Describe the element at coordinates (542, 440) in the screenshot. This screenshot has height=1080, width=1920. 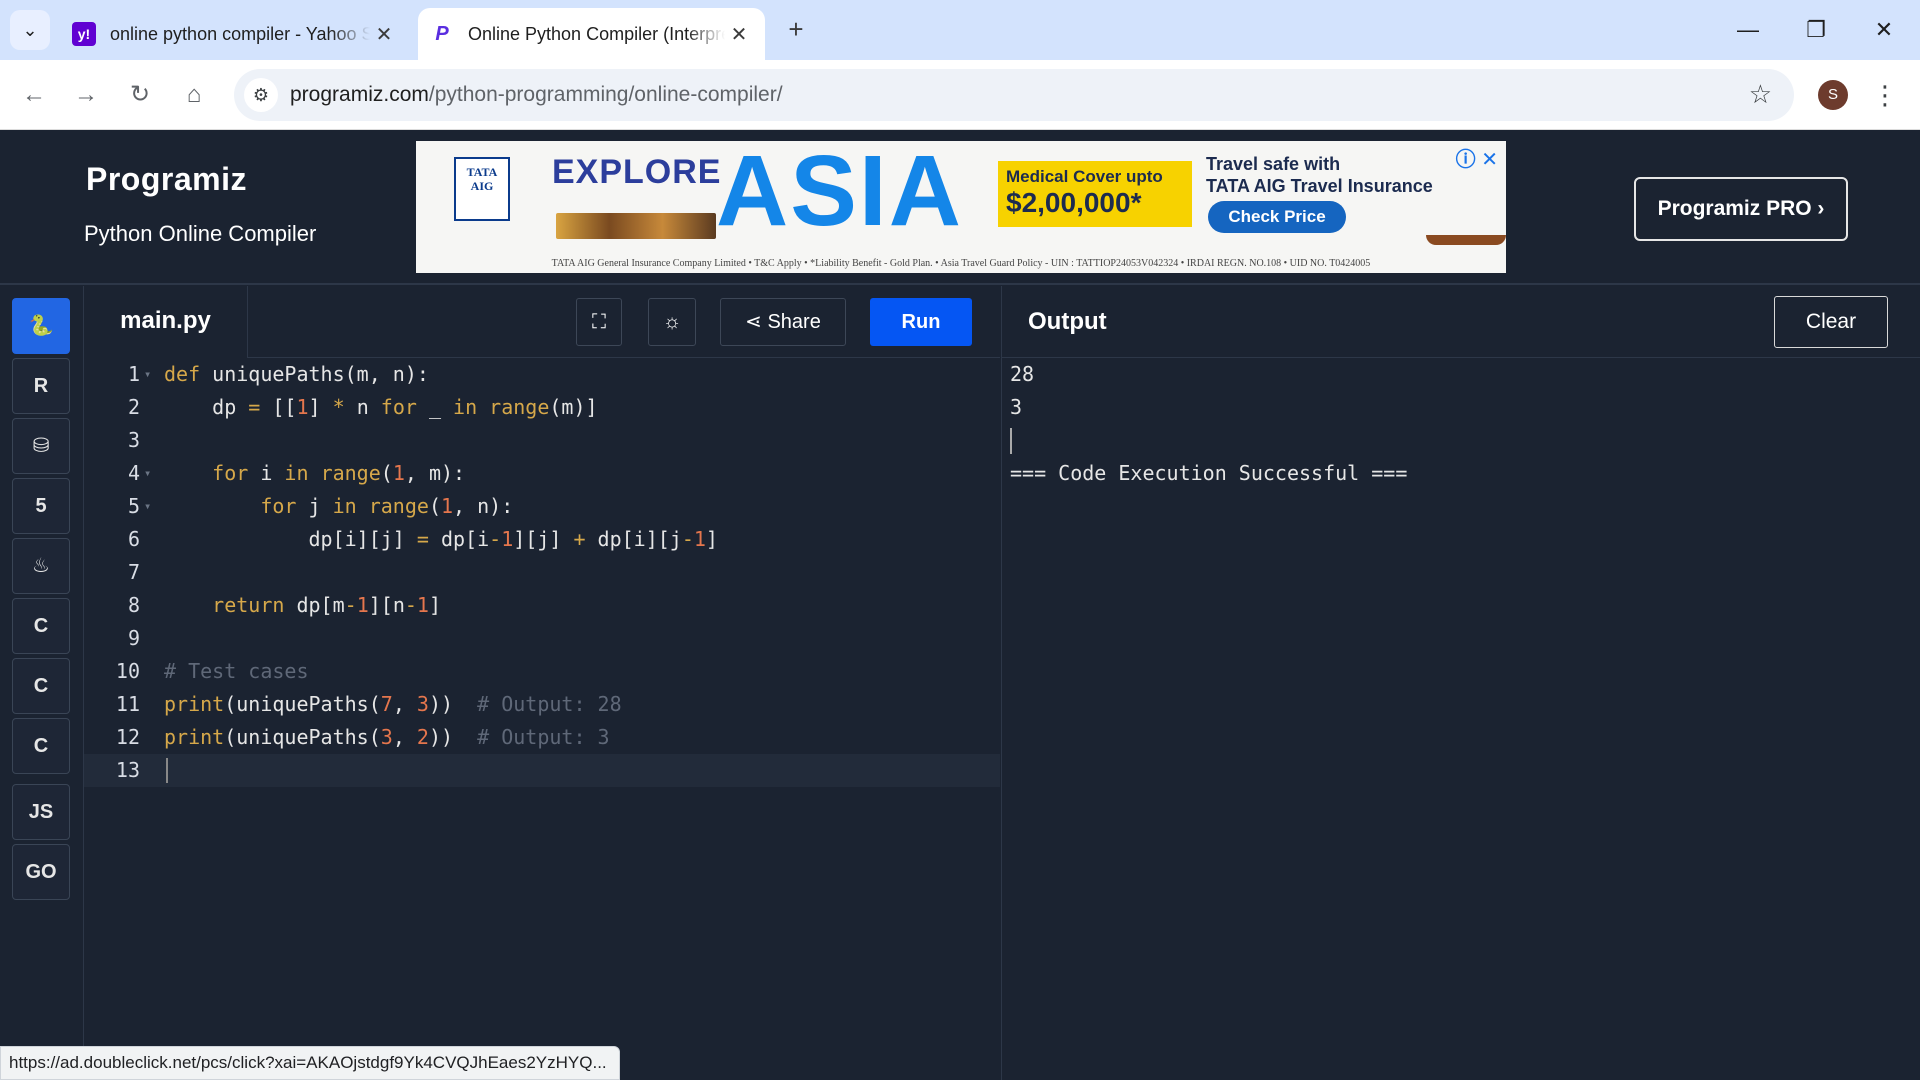
I see `code-line: 3` at that location.